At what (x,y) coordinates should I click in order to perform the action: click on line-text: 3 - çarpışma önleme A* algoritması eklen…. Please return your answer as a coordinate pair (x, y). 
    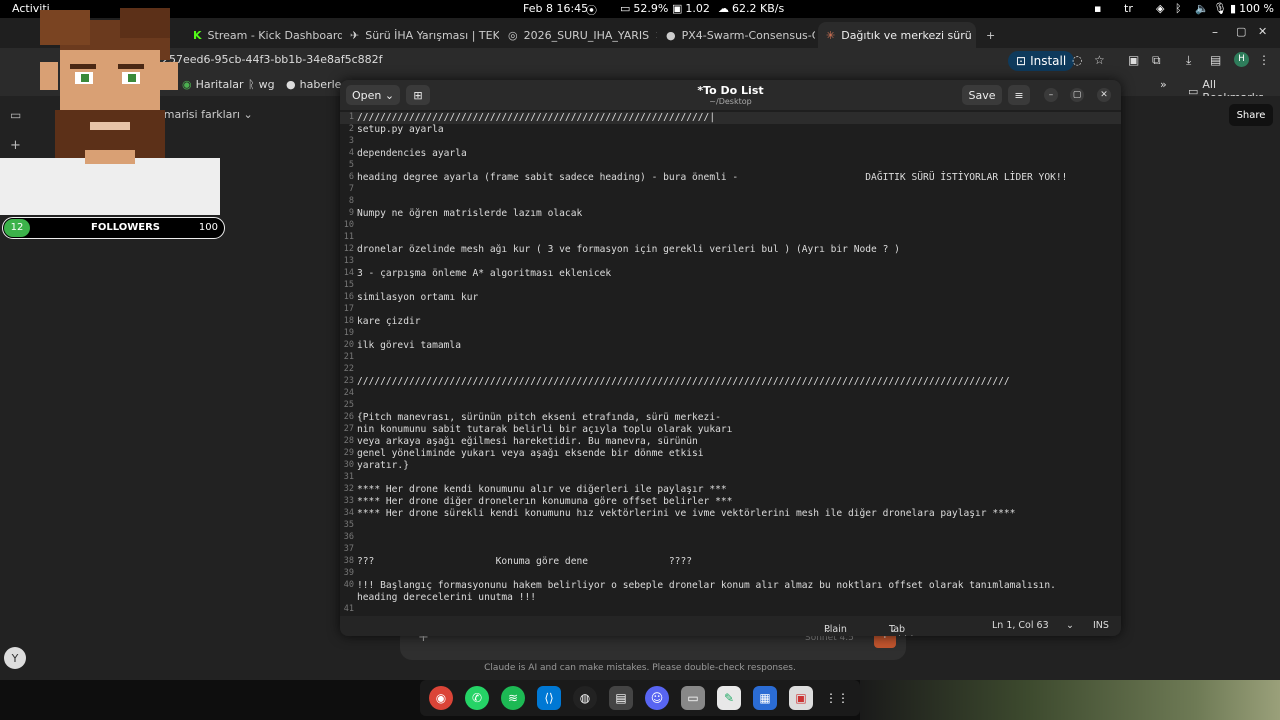
    Looking at the image, I should click on (484, 273).